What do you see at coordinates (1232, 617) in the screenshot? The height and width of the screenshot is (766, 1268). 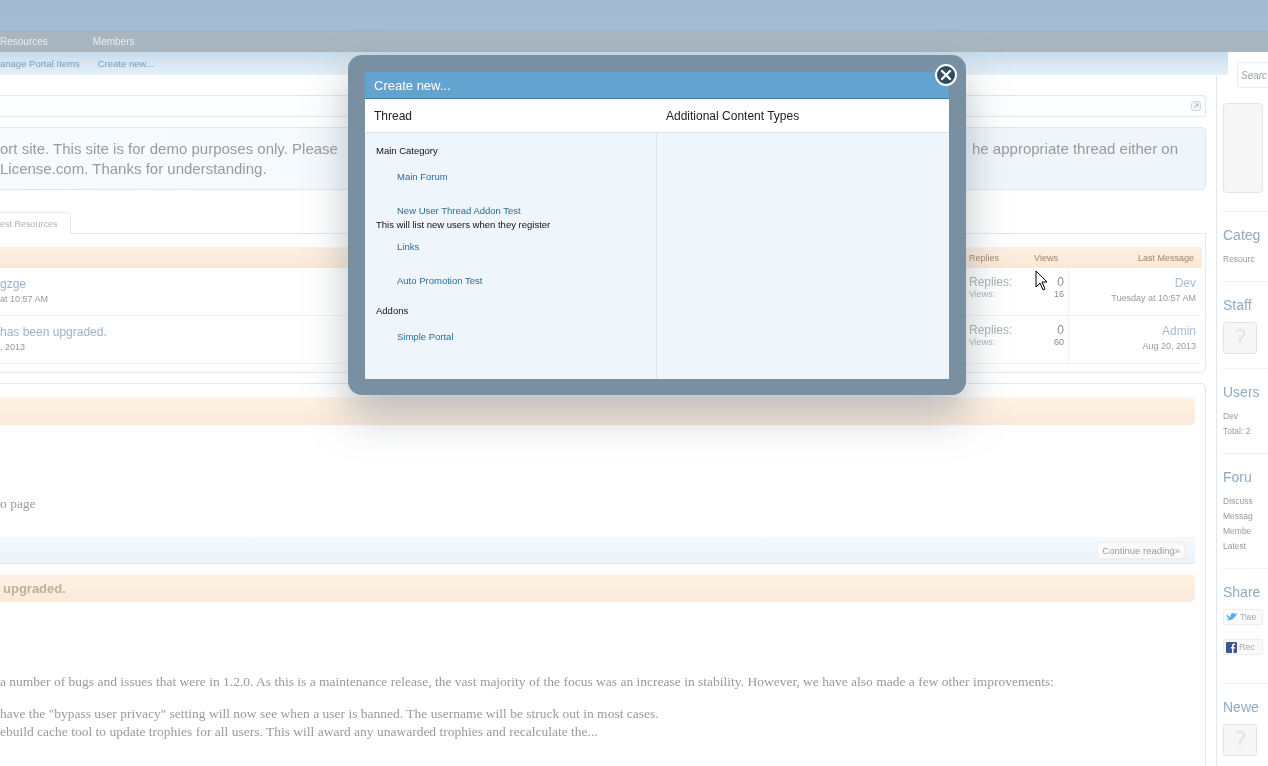 I see `bird-icon` at bounding box center [1232, 617].